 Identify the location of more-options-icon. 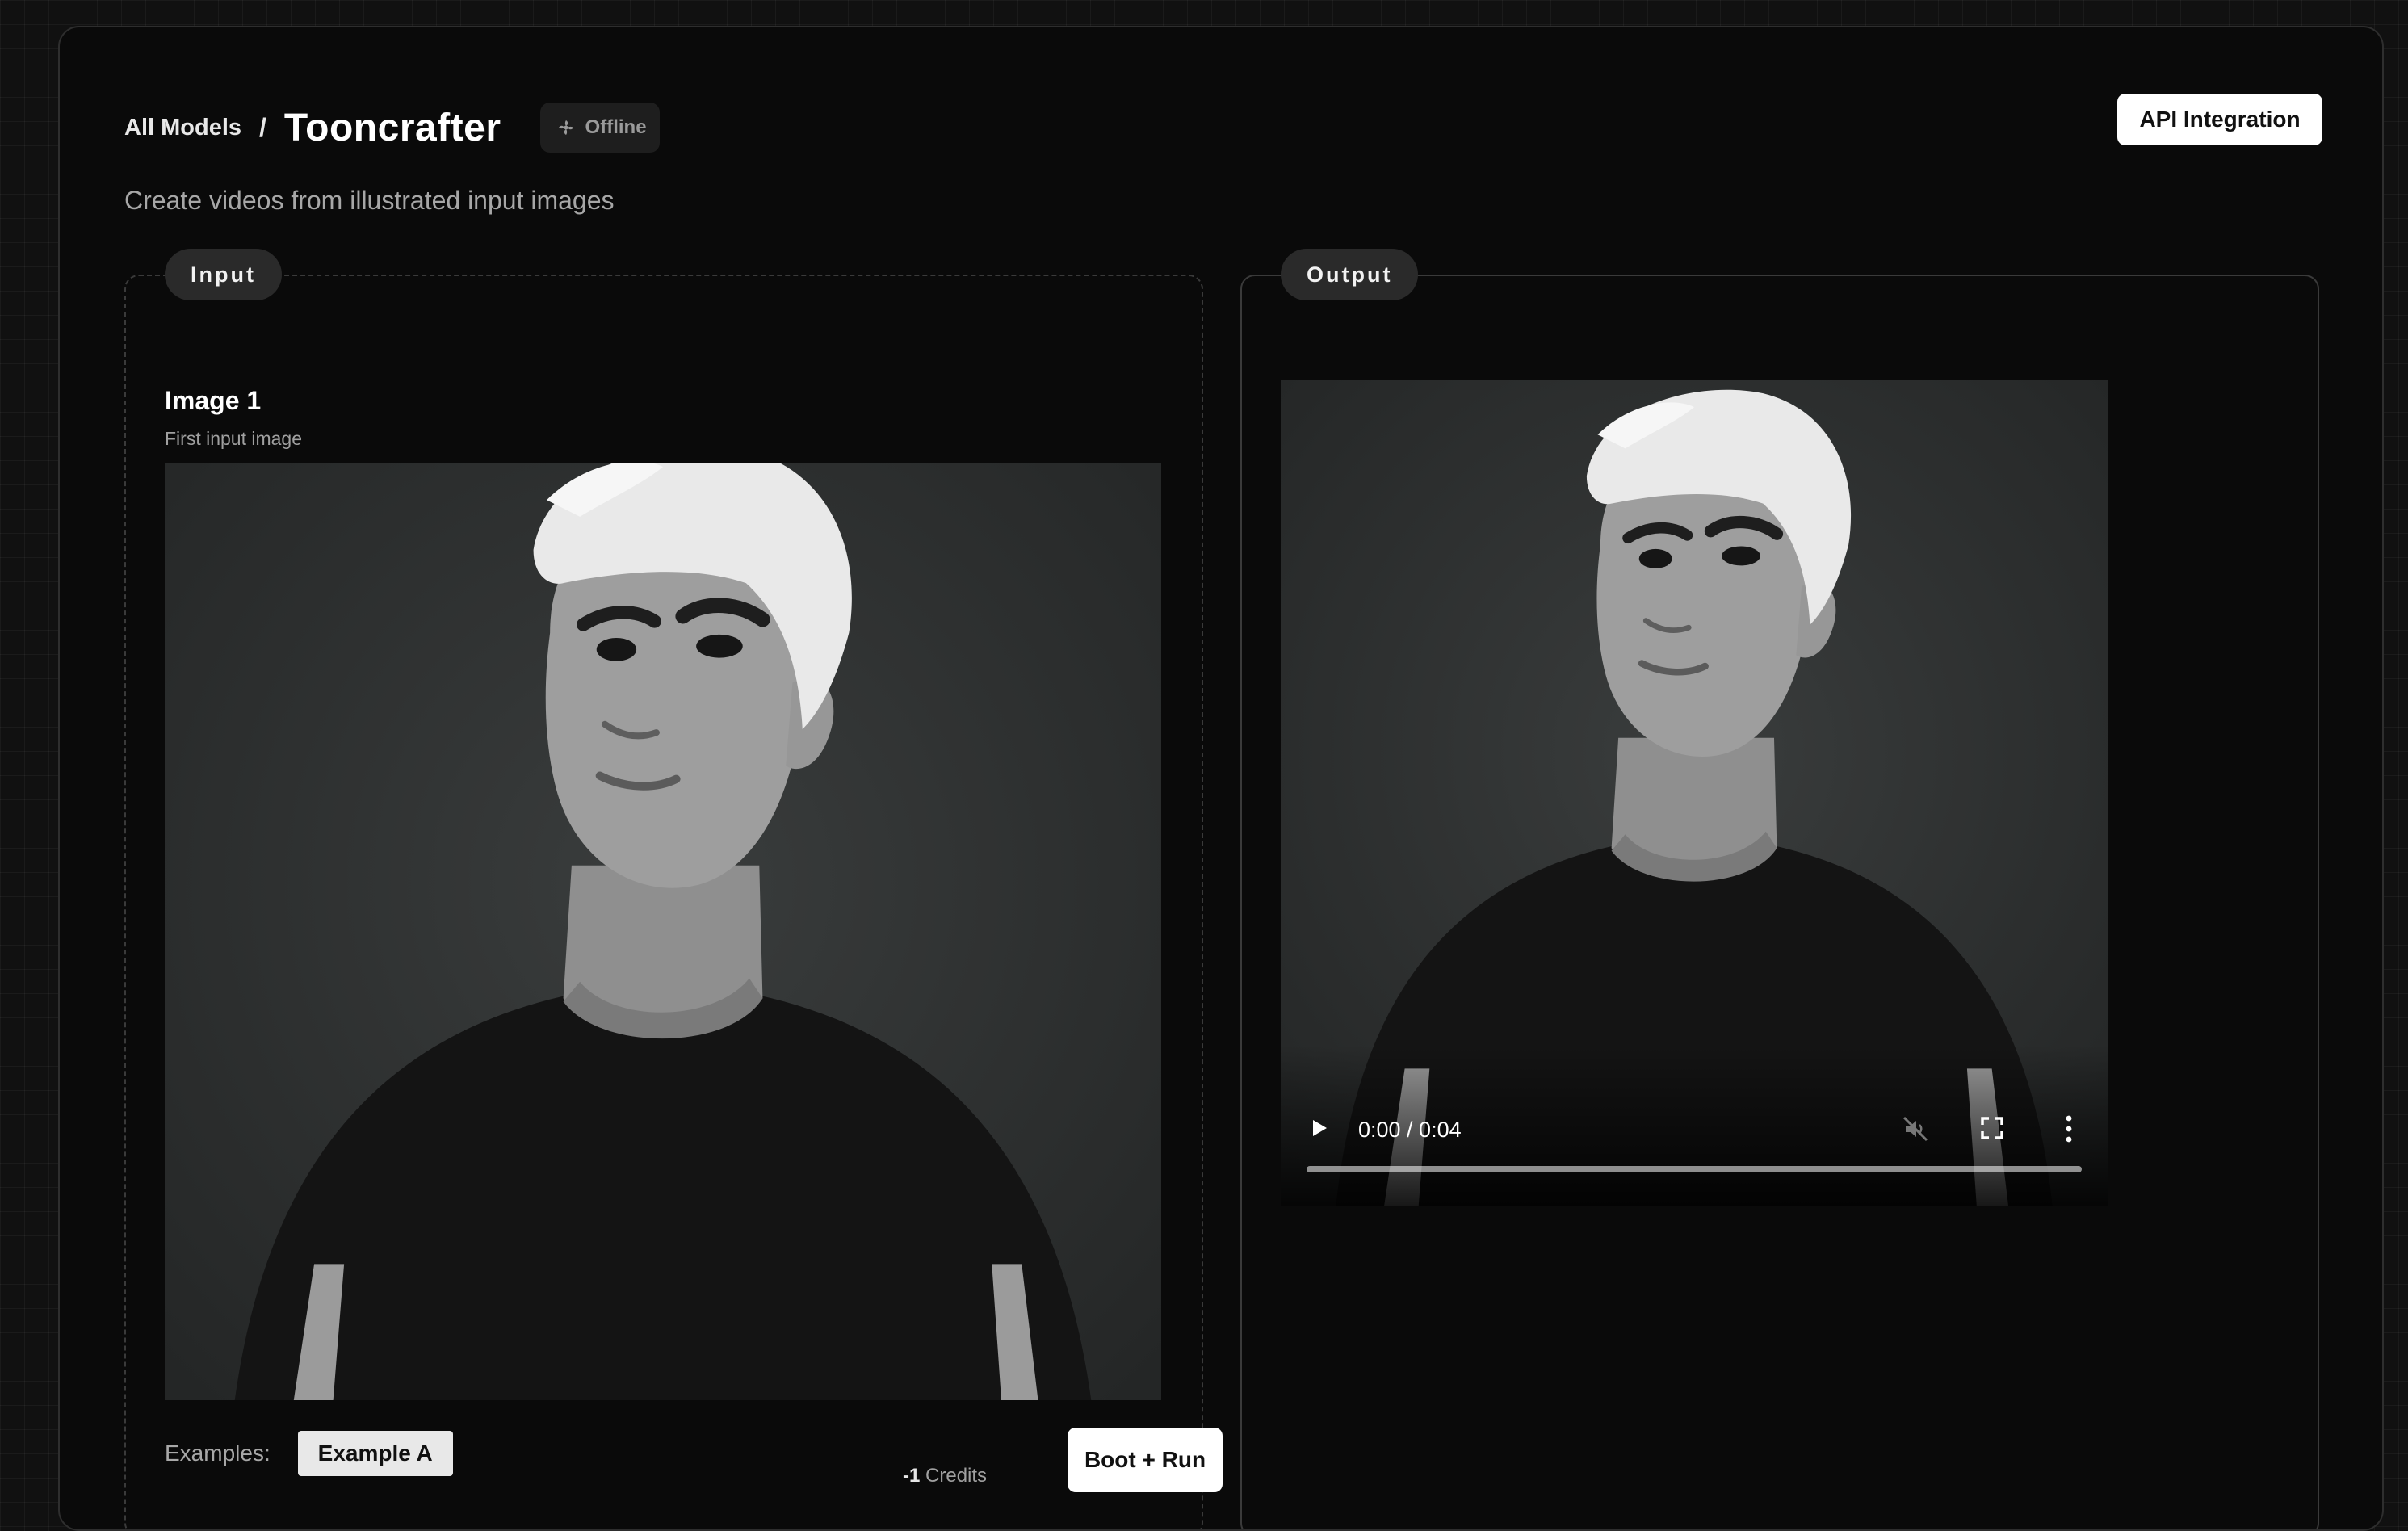
(2069, 1128).